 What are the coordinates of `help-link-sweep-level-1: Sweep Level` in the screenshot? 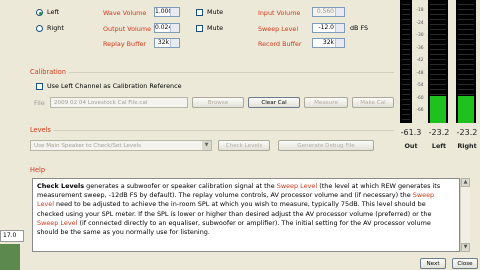 It's located at (297, 186).